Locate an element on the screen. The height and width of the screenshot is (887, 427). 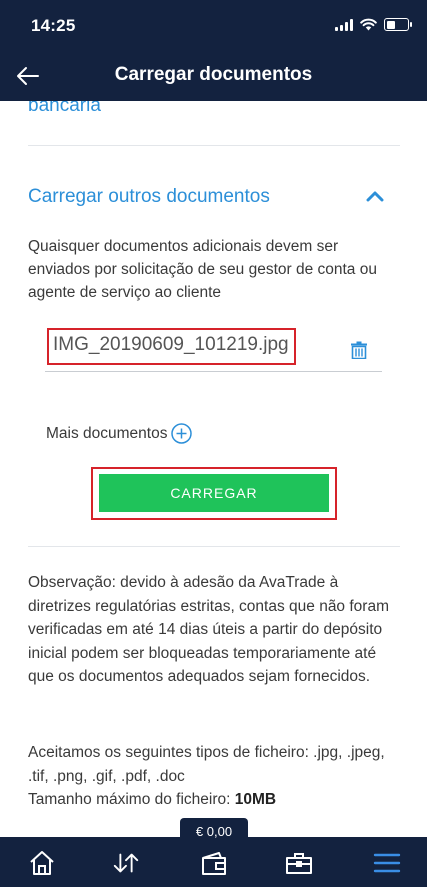
status-time: 14:25 is located at coordinates (53, 25).